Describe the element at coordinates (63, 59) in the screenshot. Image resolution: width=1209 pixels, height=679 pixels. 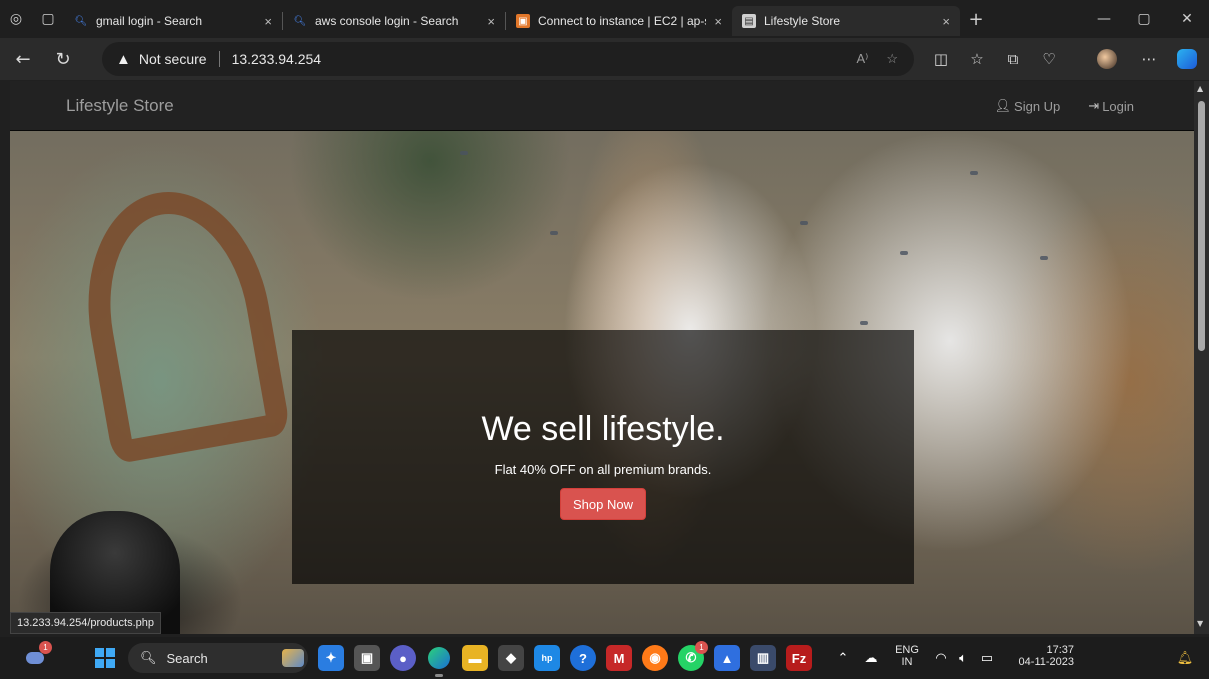
I see `refresh-icon: ↻` at that location.